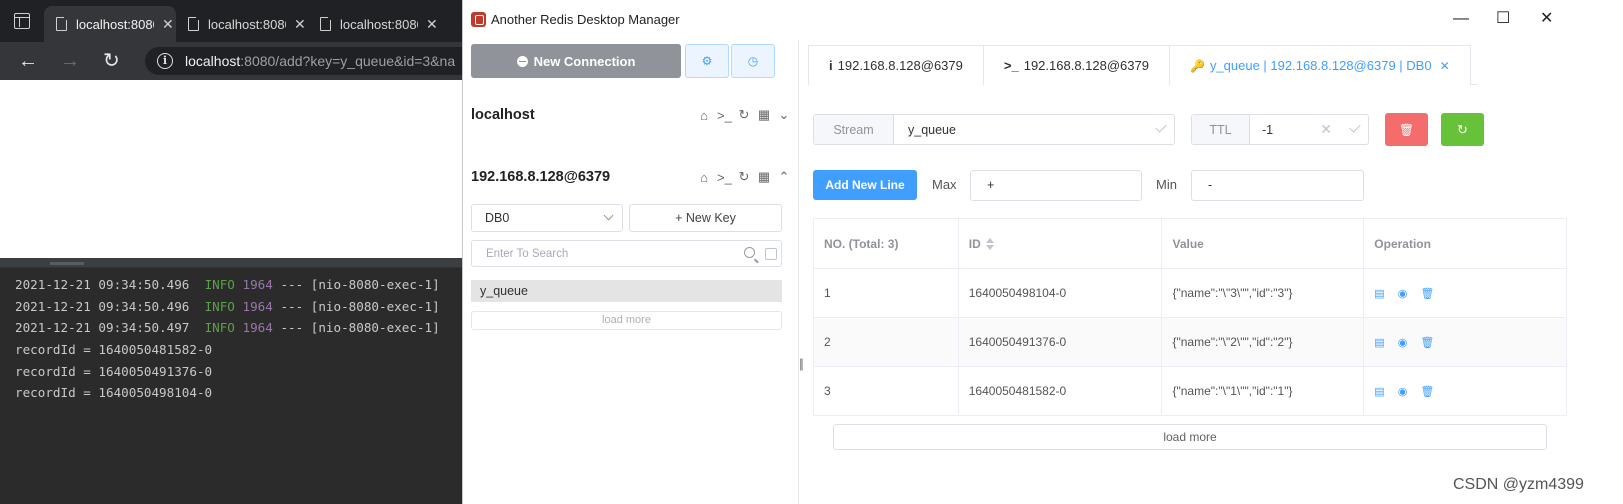  Describe the element at coordinates (896, 65) in the screenshot. I see `tab-info: i 192.168.8.128@6379` at that location.